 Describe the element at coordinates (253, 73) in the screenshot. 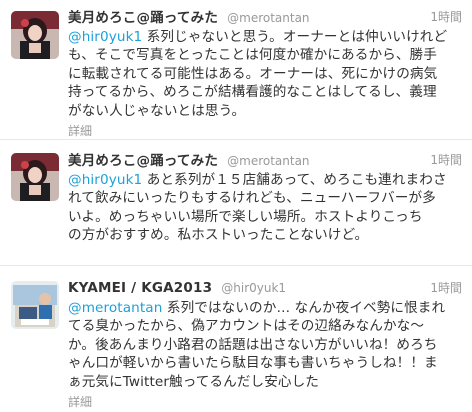

I see `tweet-text-line: に転載されてる可能性はある。オーナーは、死にかけの病気` at that location.